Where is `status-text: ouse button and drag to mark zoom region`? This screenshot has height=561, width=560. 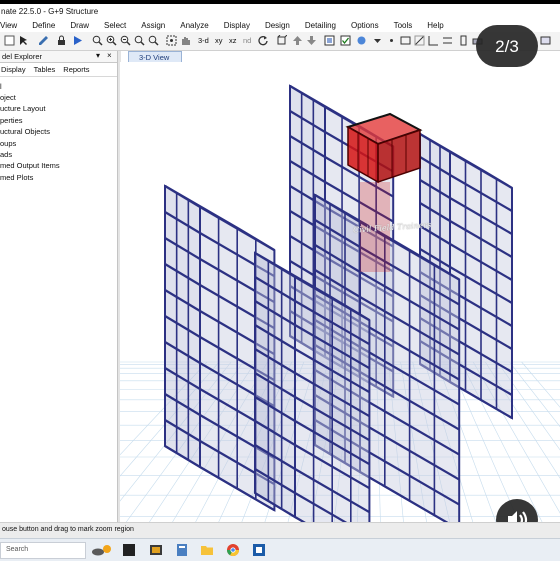 status-text: ouse button and drag to mark zoom region is located at coordinates (68, 529).